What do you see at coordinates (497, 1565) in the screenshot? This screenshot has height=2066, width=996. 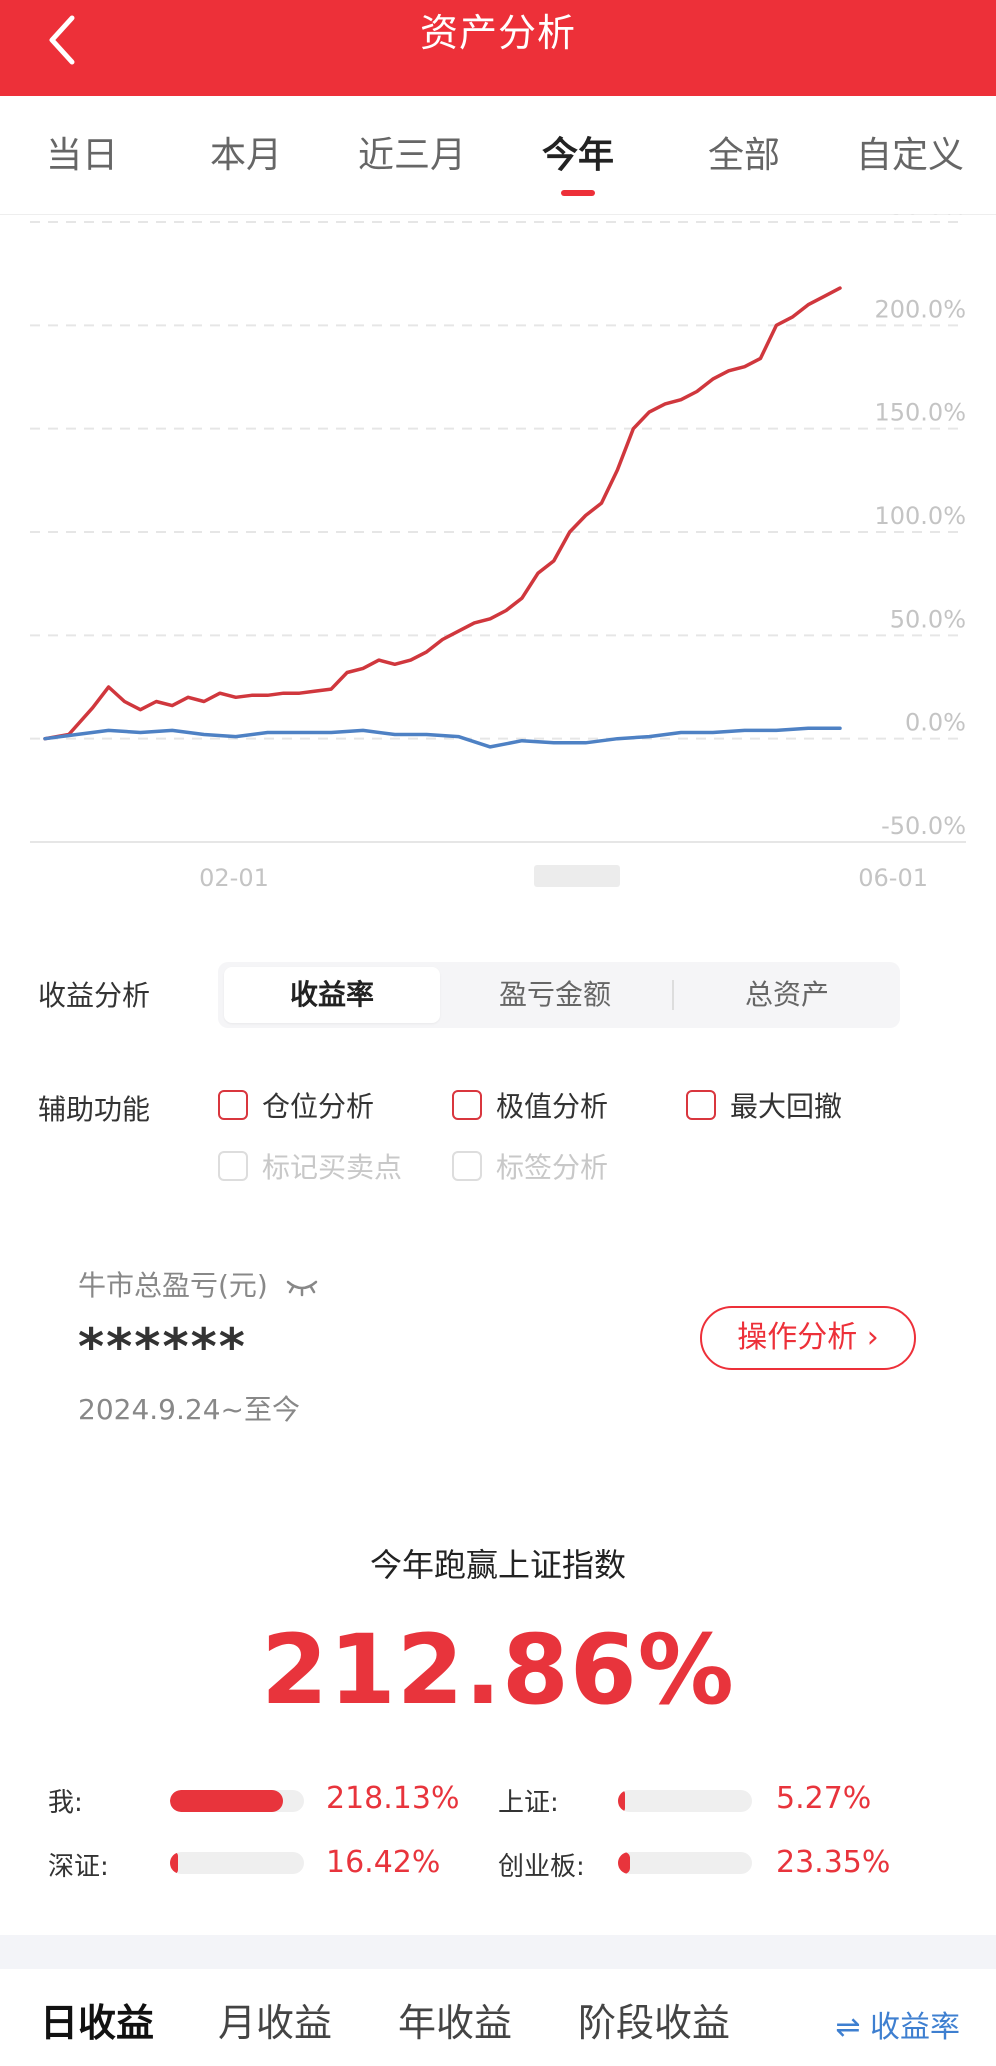 I see `beat-index-title: 今年跑赢上证指数` at bounding box center [497, 1565].